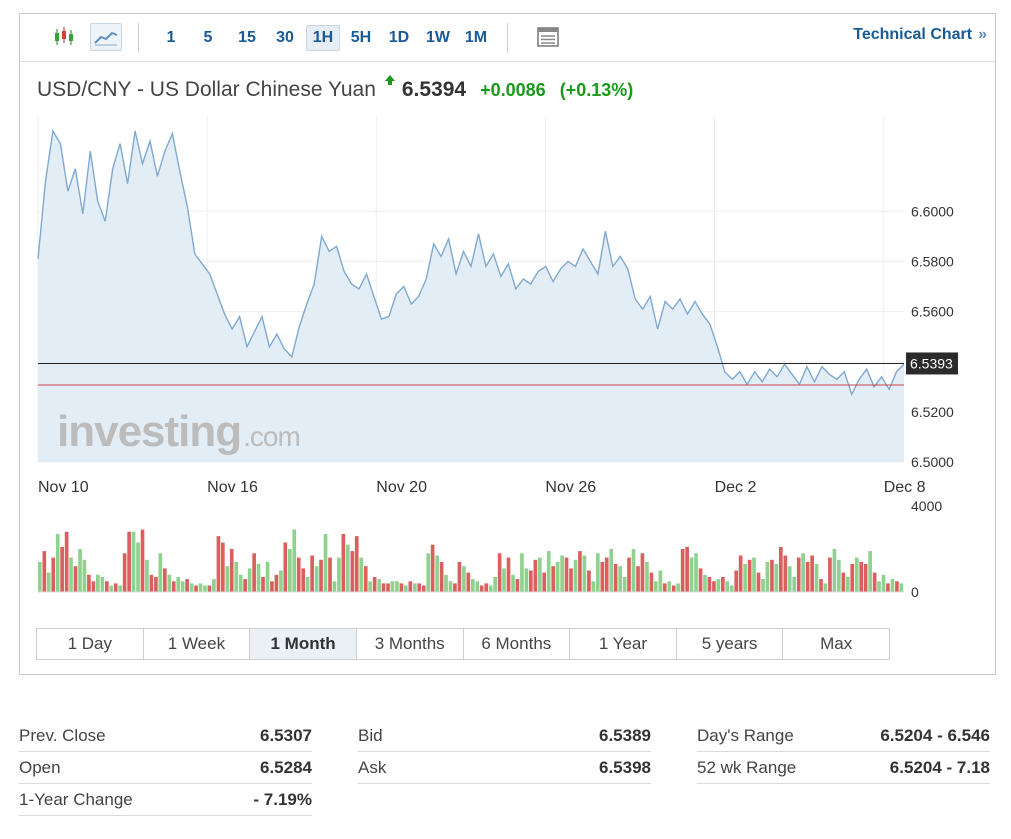  I want to click on range-3-months: 3 Months, so click(410, 644).